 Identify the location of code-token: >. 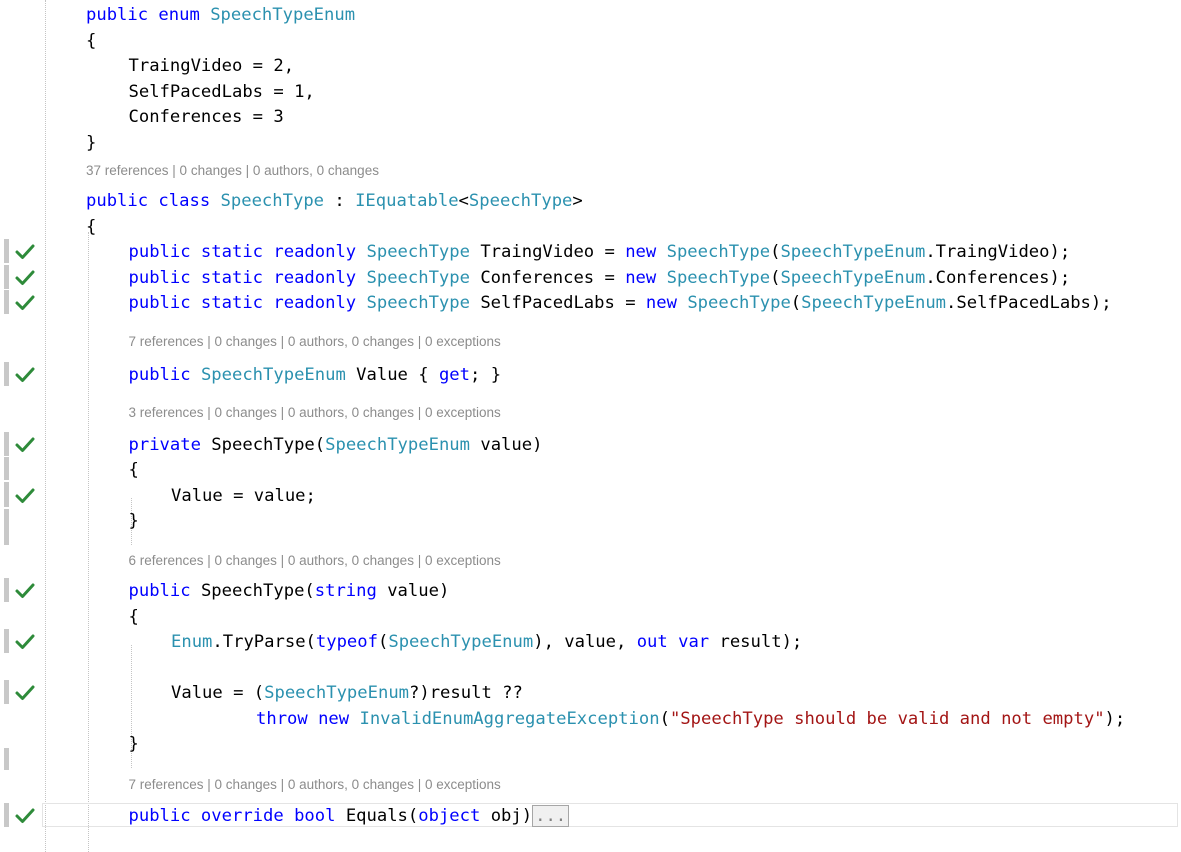
(577, 201).